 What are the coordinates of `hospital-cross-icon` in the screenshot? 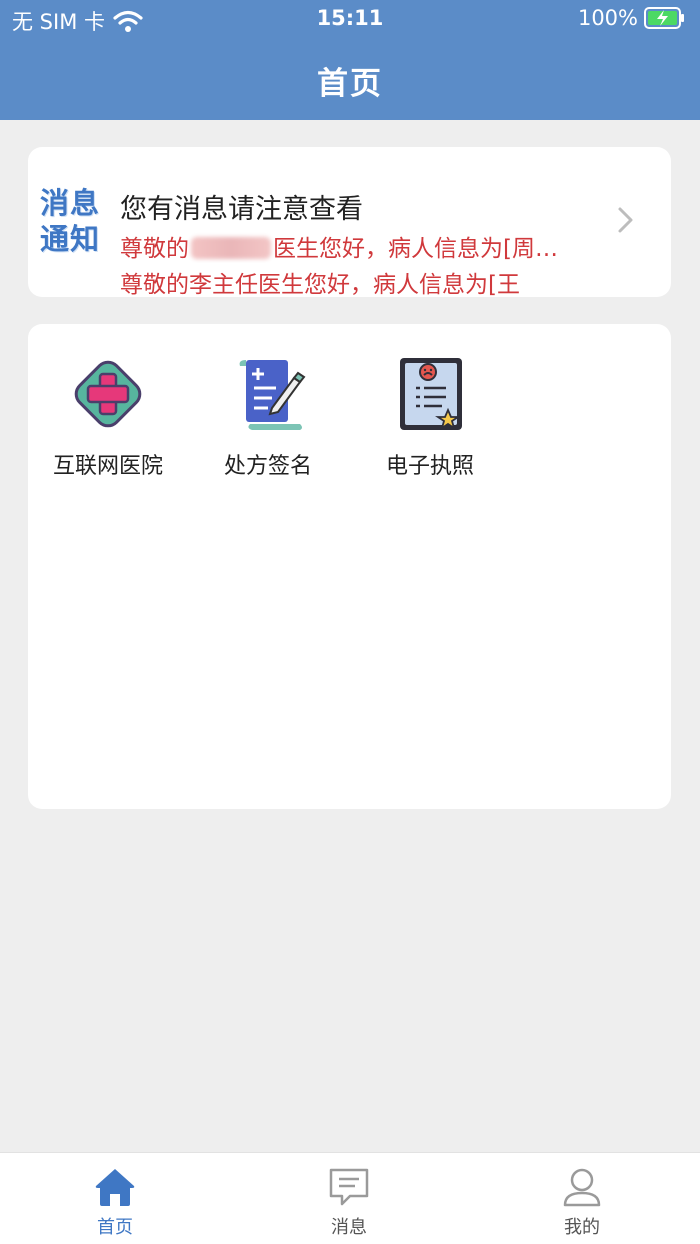 It's located at (108, 394).